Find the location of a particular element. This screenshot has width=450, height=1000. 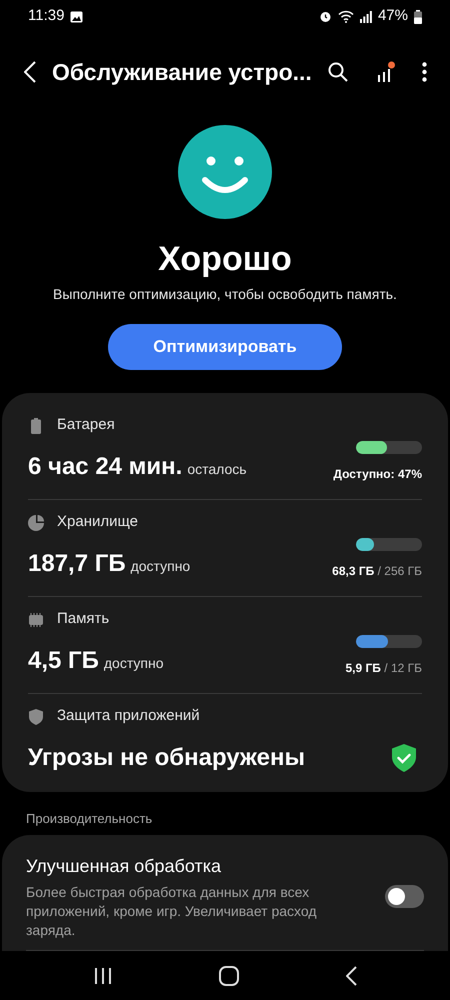

recent-apps-button is located at coordinates (103, 975).